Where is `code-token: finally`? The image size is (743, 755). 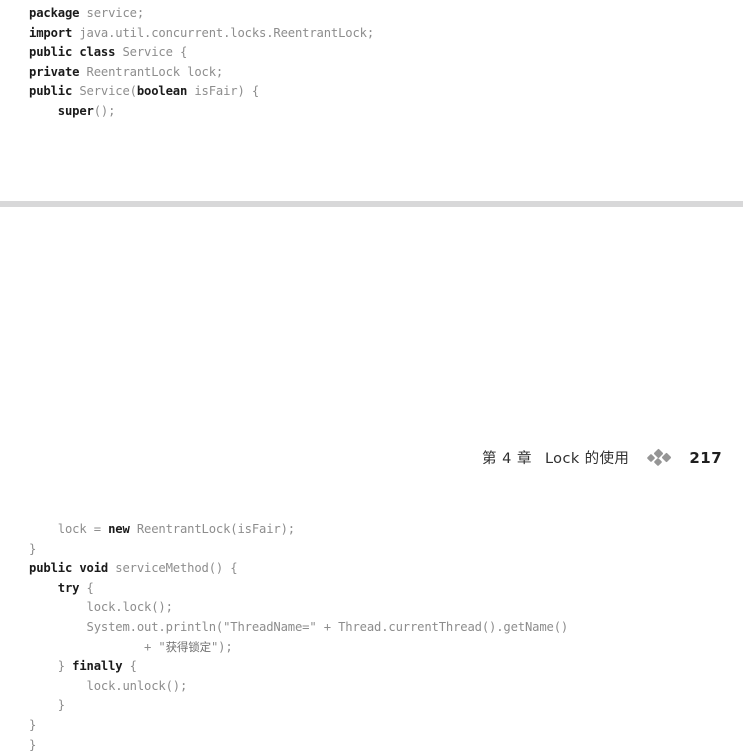
code-token: finally is located at coordinates (97, 666).